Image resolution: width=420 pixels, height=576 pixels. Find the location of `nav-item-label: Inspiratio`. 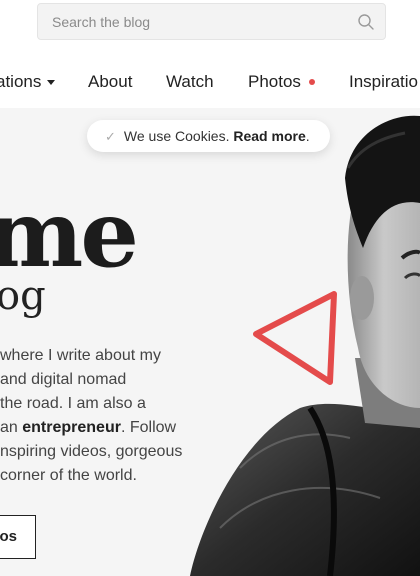

nav-item-label: Inspiratio is located at coordinates (383, 81).